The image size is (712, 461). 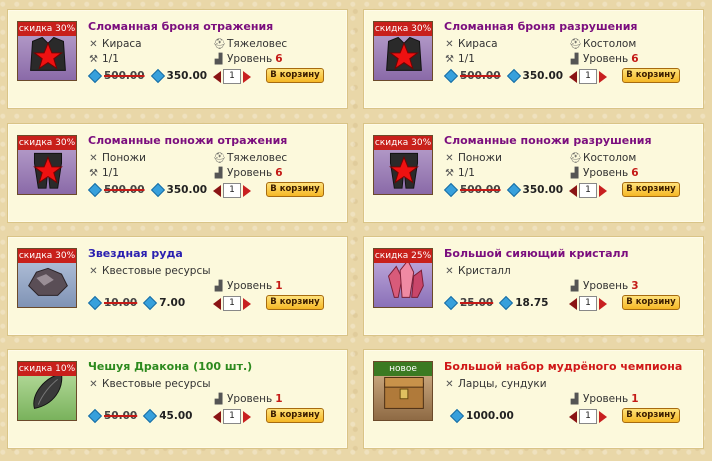 What do you see at coordinates (187, 140) in the screenshot?
I see `item-title: Сломанные поножи отражения` at bounding box center [187, 140].